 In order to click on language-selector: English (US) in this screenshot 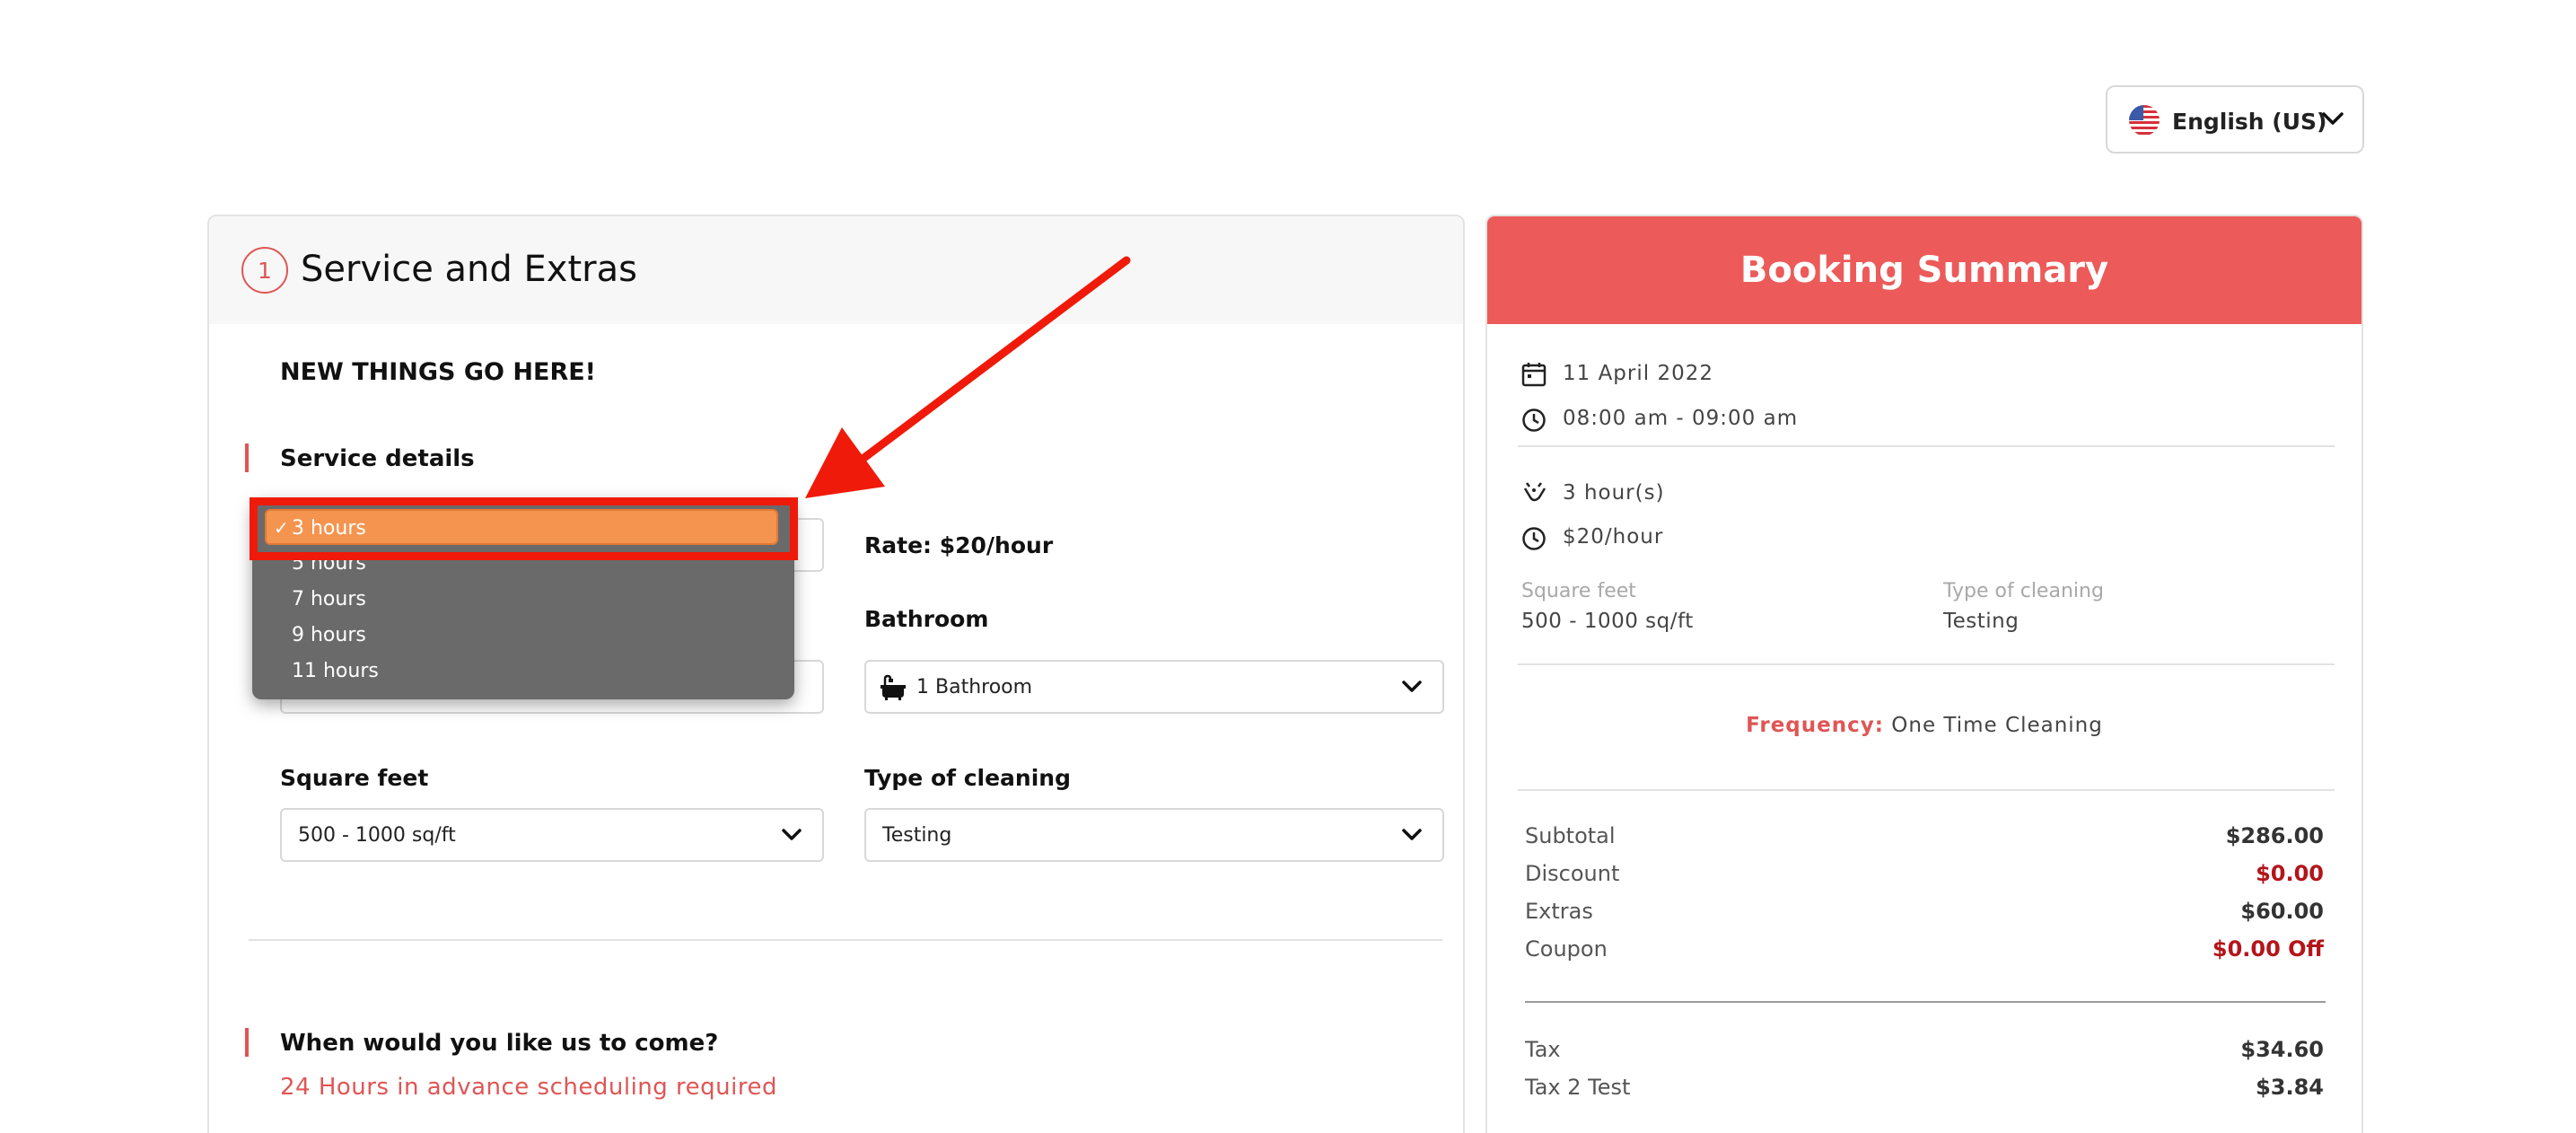, I will do `click(2235, 120)`.